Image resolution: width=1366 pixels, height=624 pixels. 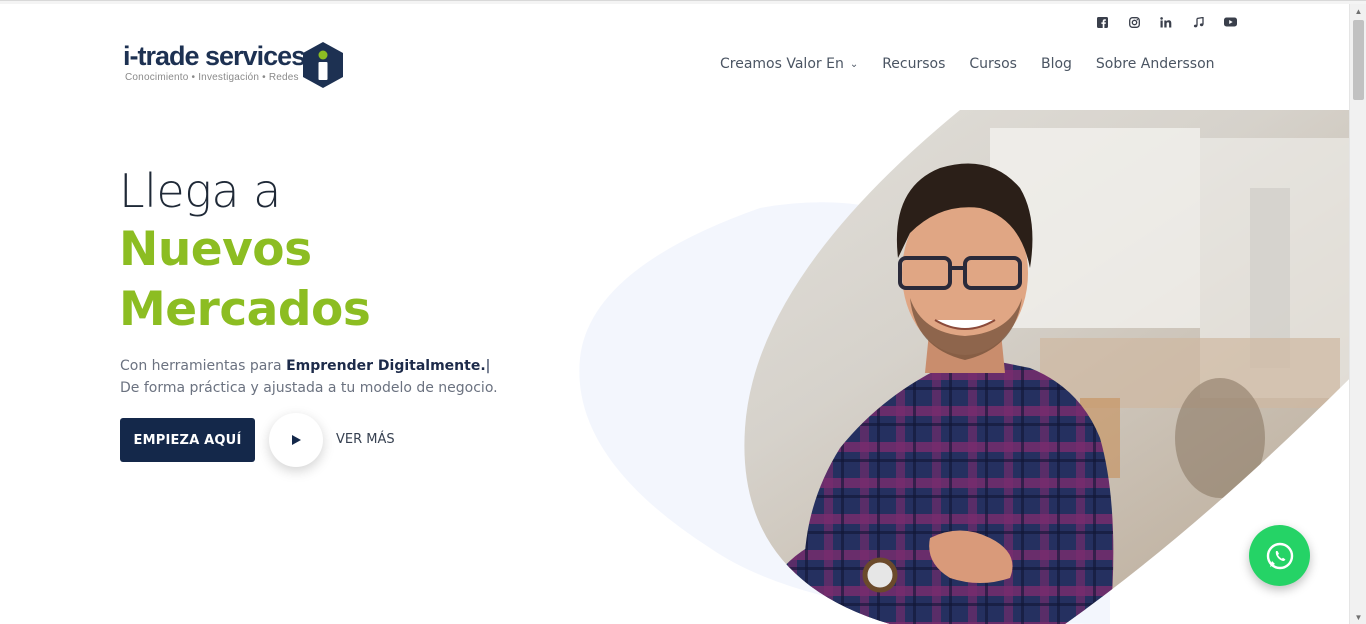 I want to click on hero-heading-line1: Llega a, so click(x=200, y=191).